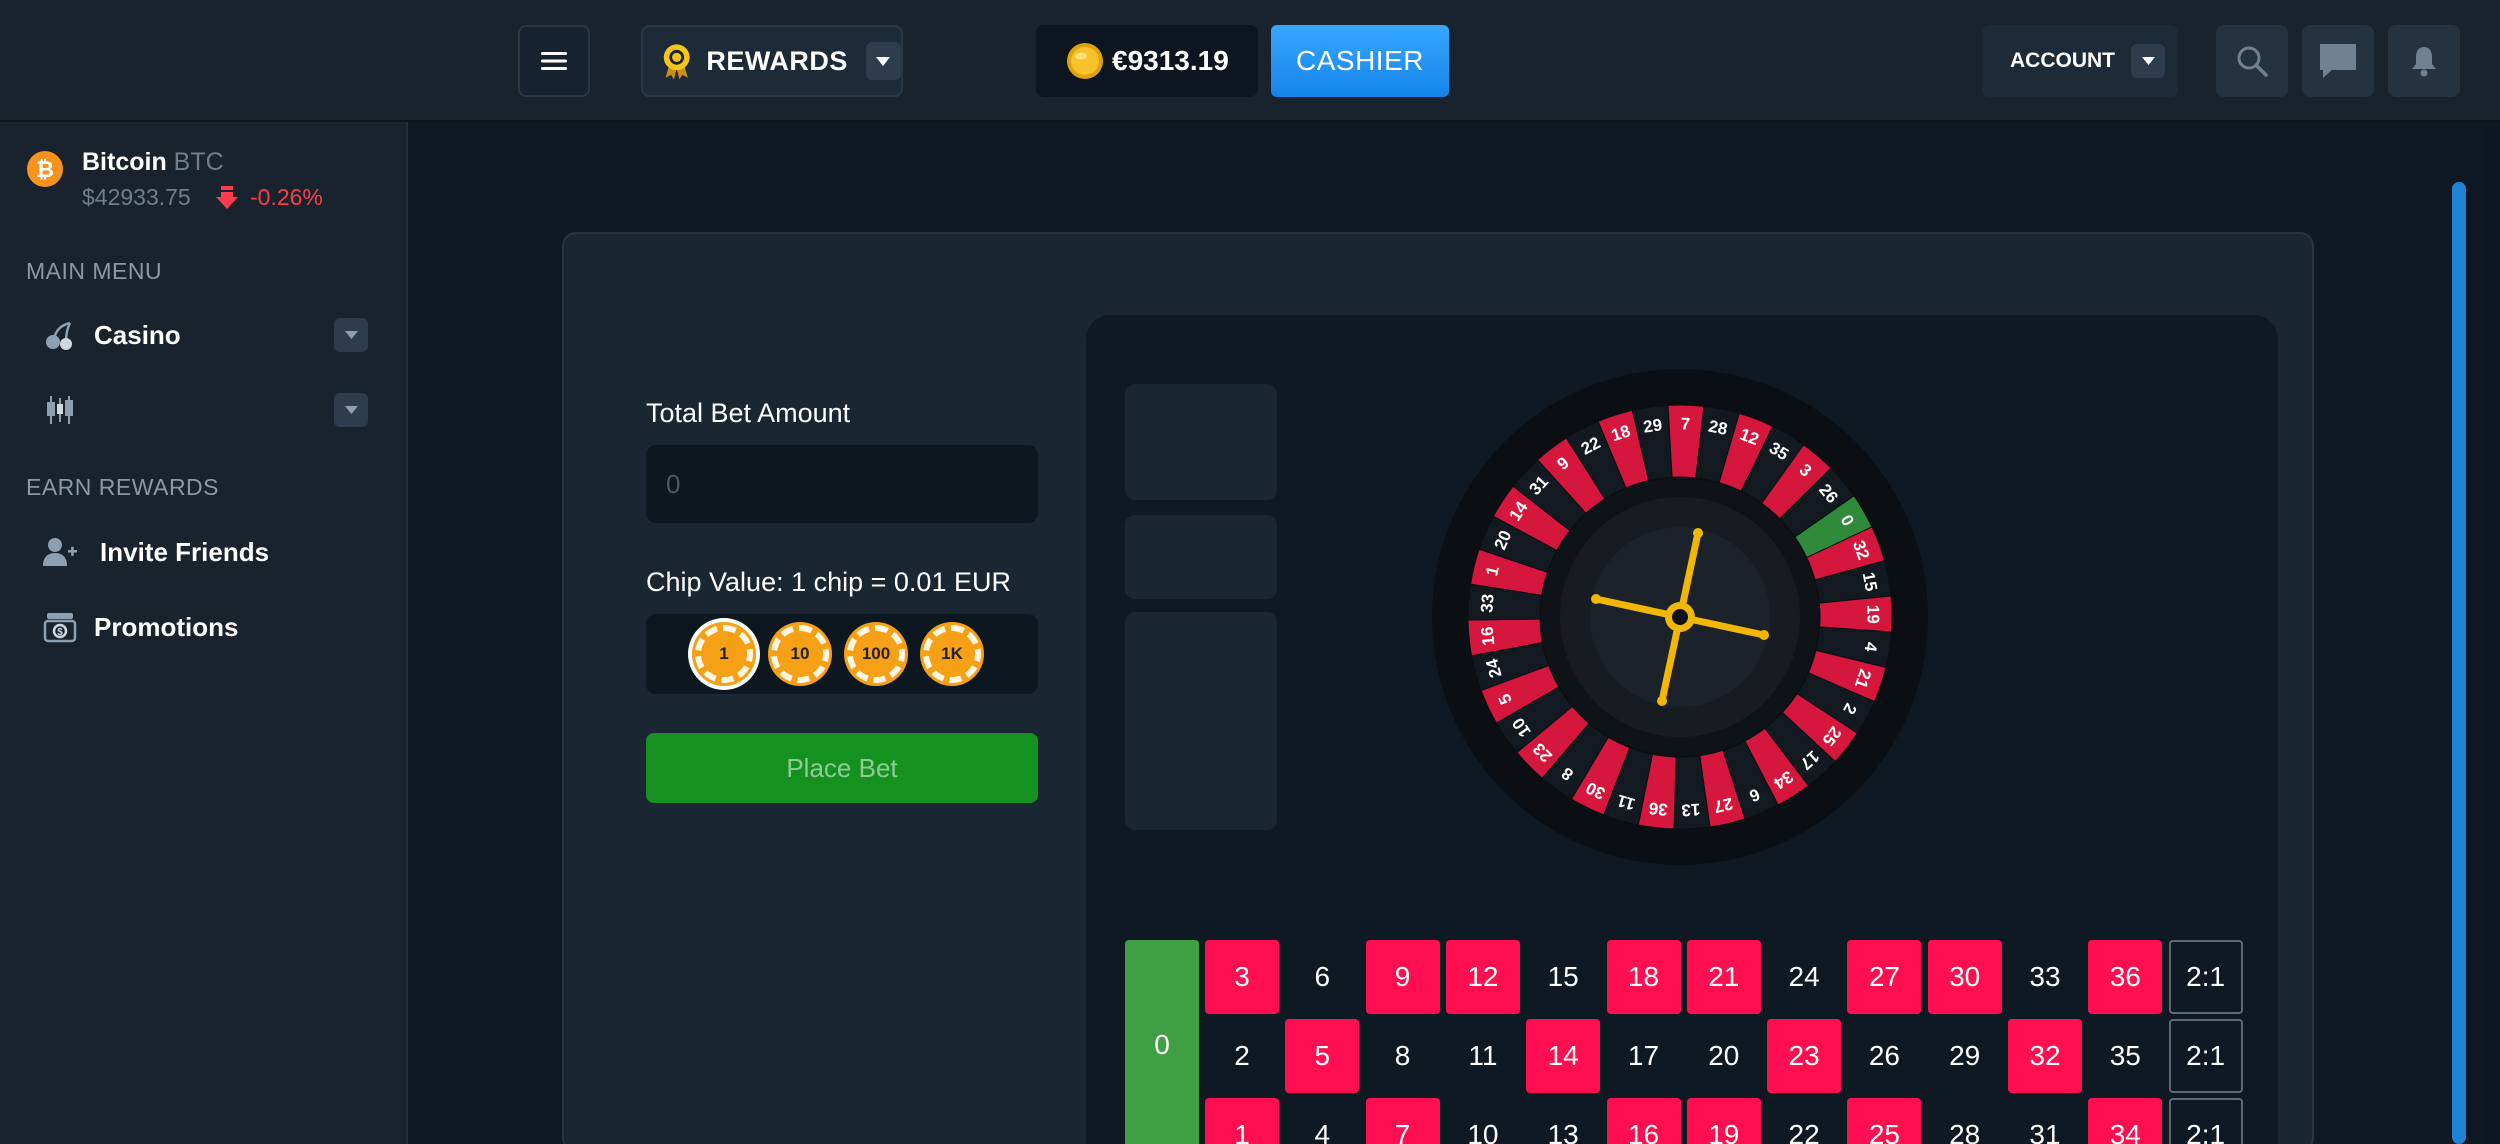 Image resolution: width=2500 pixels, height=1144 pixels. I want to click on crypto-name: Bitcoin, so click(124, 162).